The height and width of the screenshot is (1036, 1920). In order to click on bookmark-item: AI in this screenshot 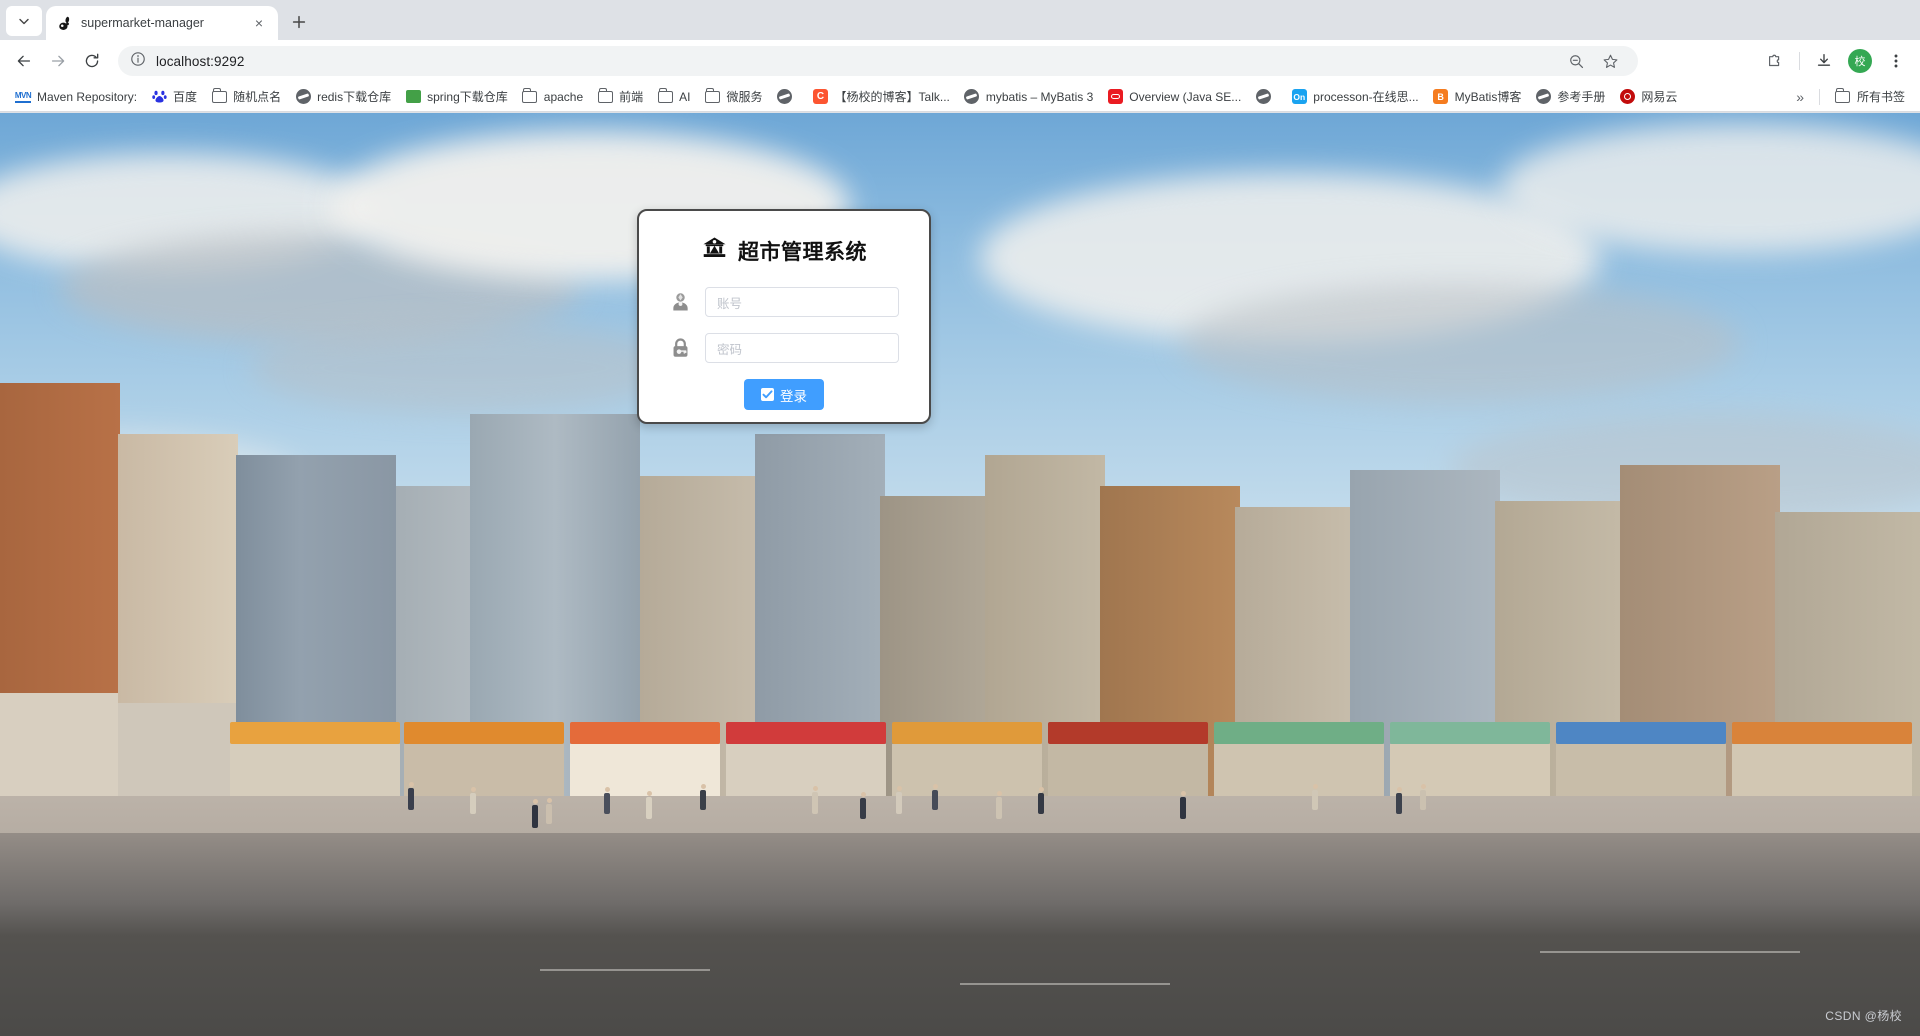, I will do `click(673, 97)`.